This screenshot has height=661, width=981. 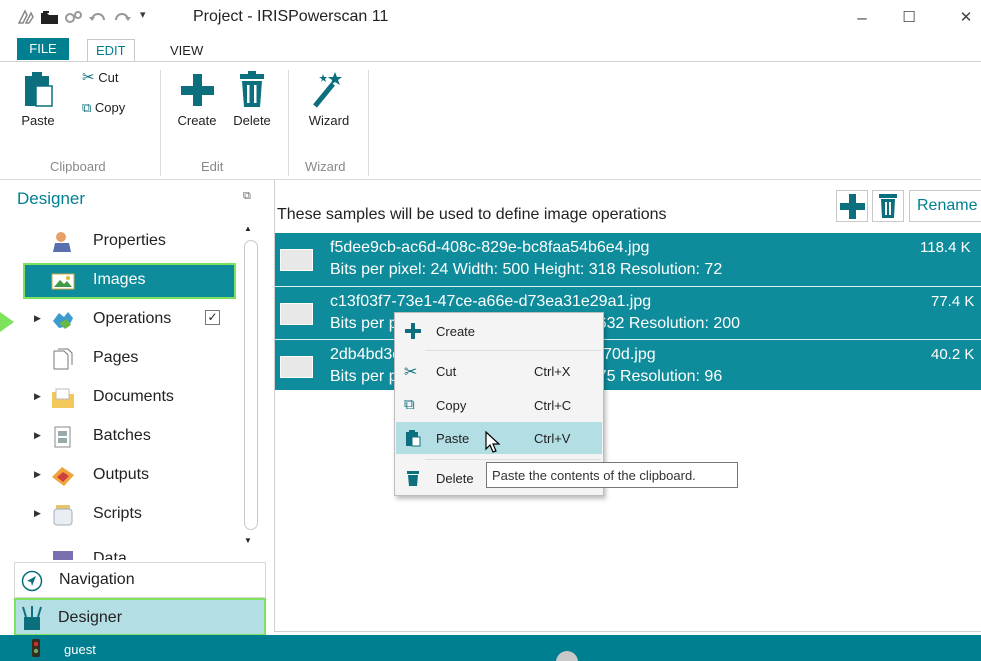 I want to click on qat-dropdown-icon: ▾, so click(x=143, y=14).